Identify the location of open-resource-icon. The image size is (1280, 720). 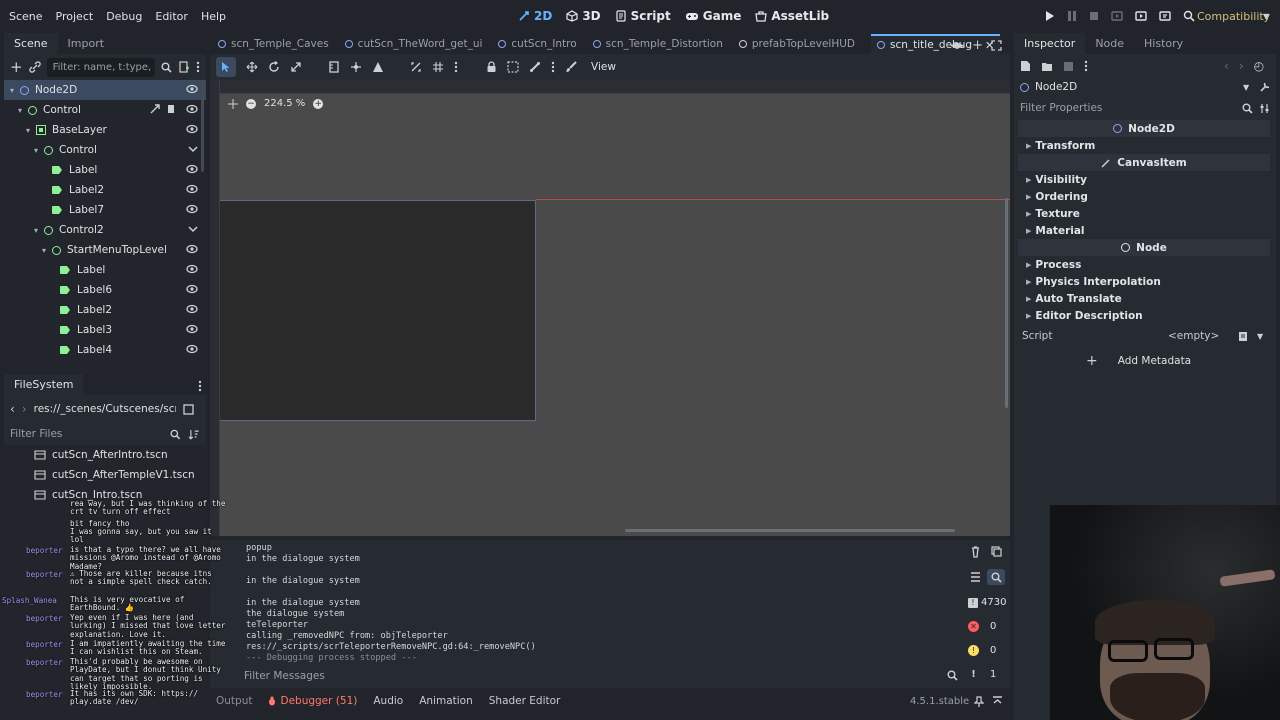
(1047, 66).